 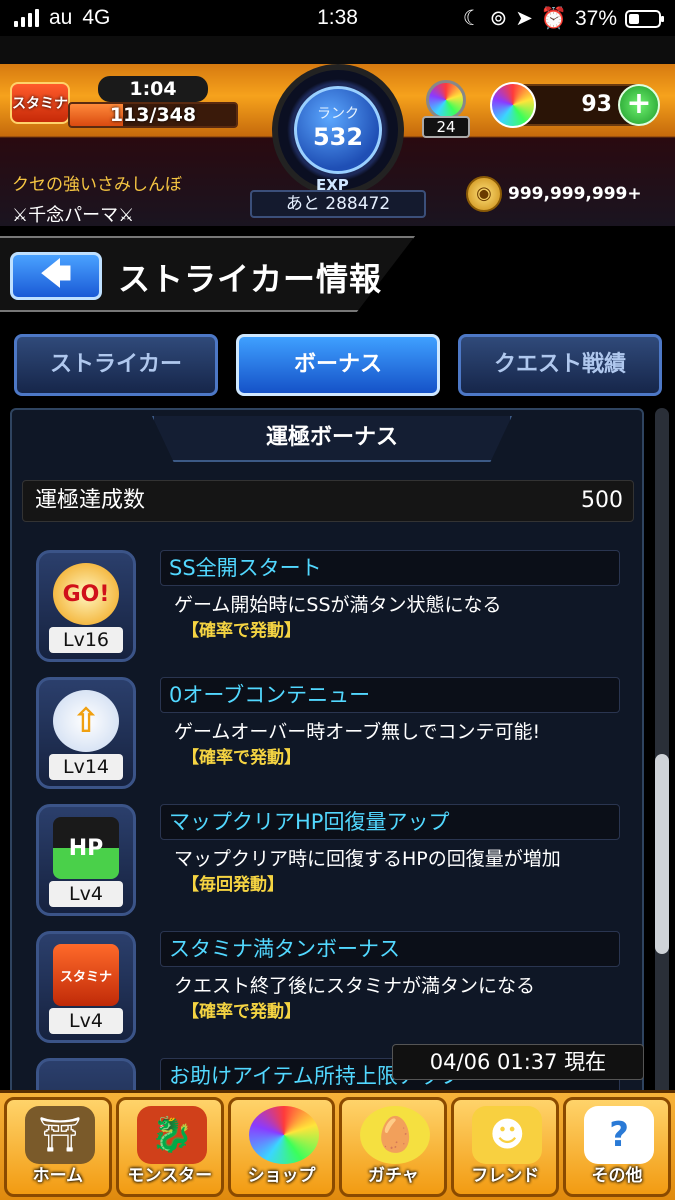 I want to click on orb-icon: ●, so click(x=283, y=1135).